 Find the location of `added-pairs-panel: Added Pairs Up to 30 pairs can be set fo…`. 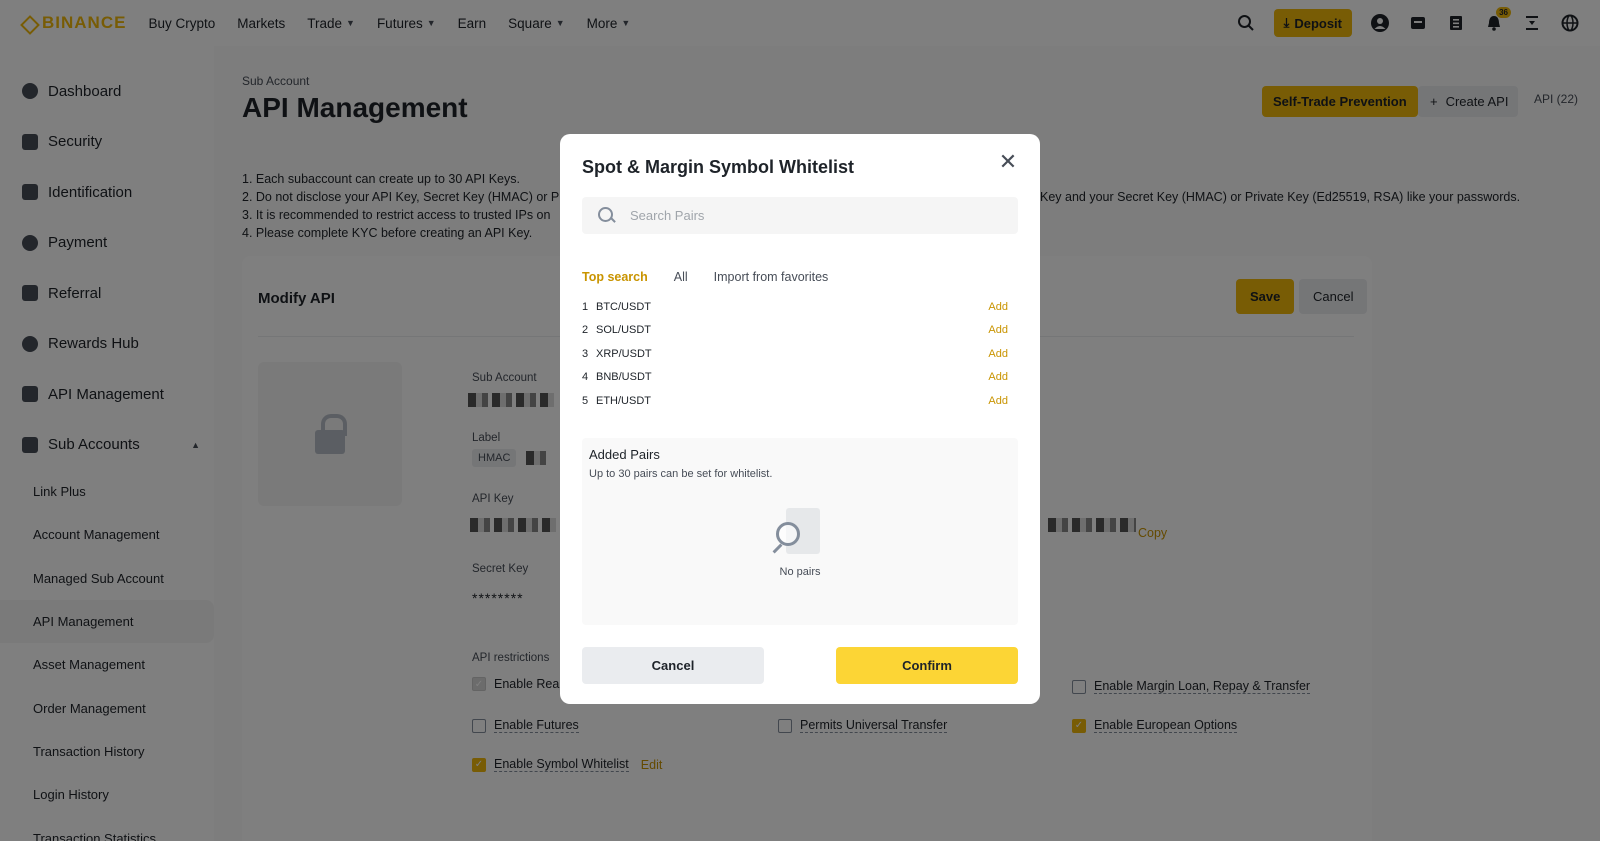

added-pairs-panel: Added Pairs Up to 30 pairs can be set fo… is located at coordinates (800, 531).